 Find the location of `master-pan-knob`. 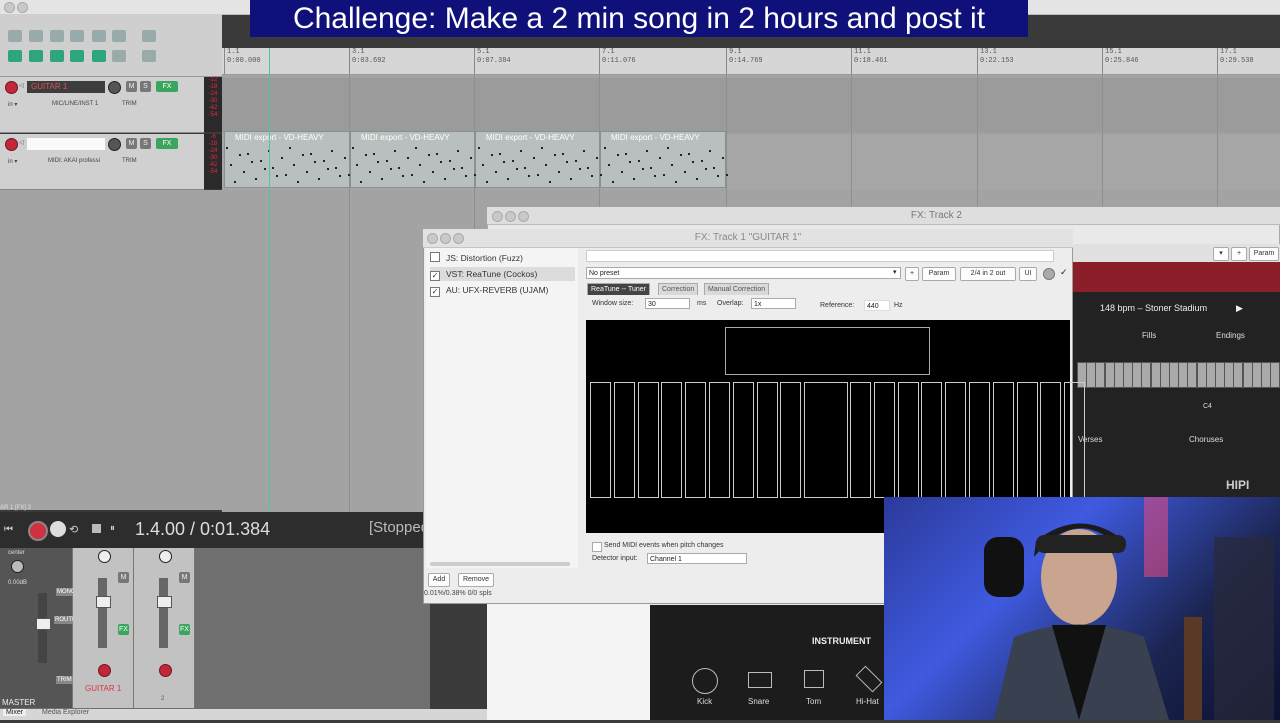

master-pan-knob is located at coordinates (17, 566).